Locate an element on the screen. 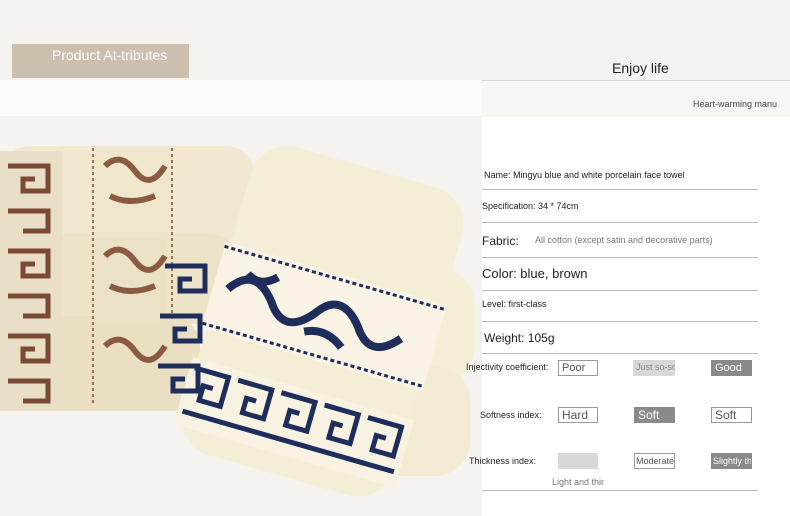  thickness-label: Thickness index: is located at coordinates (503, 461).